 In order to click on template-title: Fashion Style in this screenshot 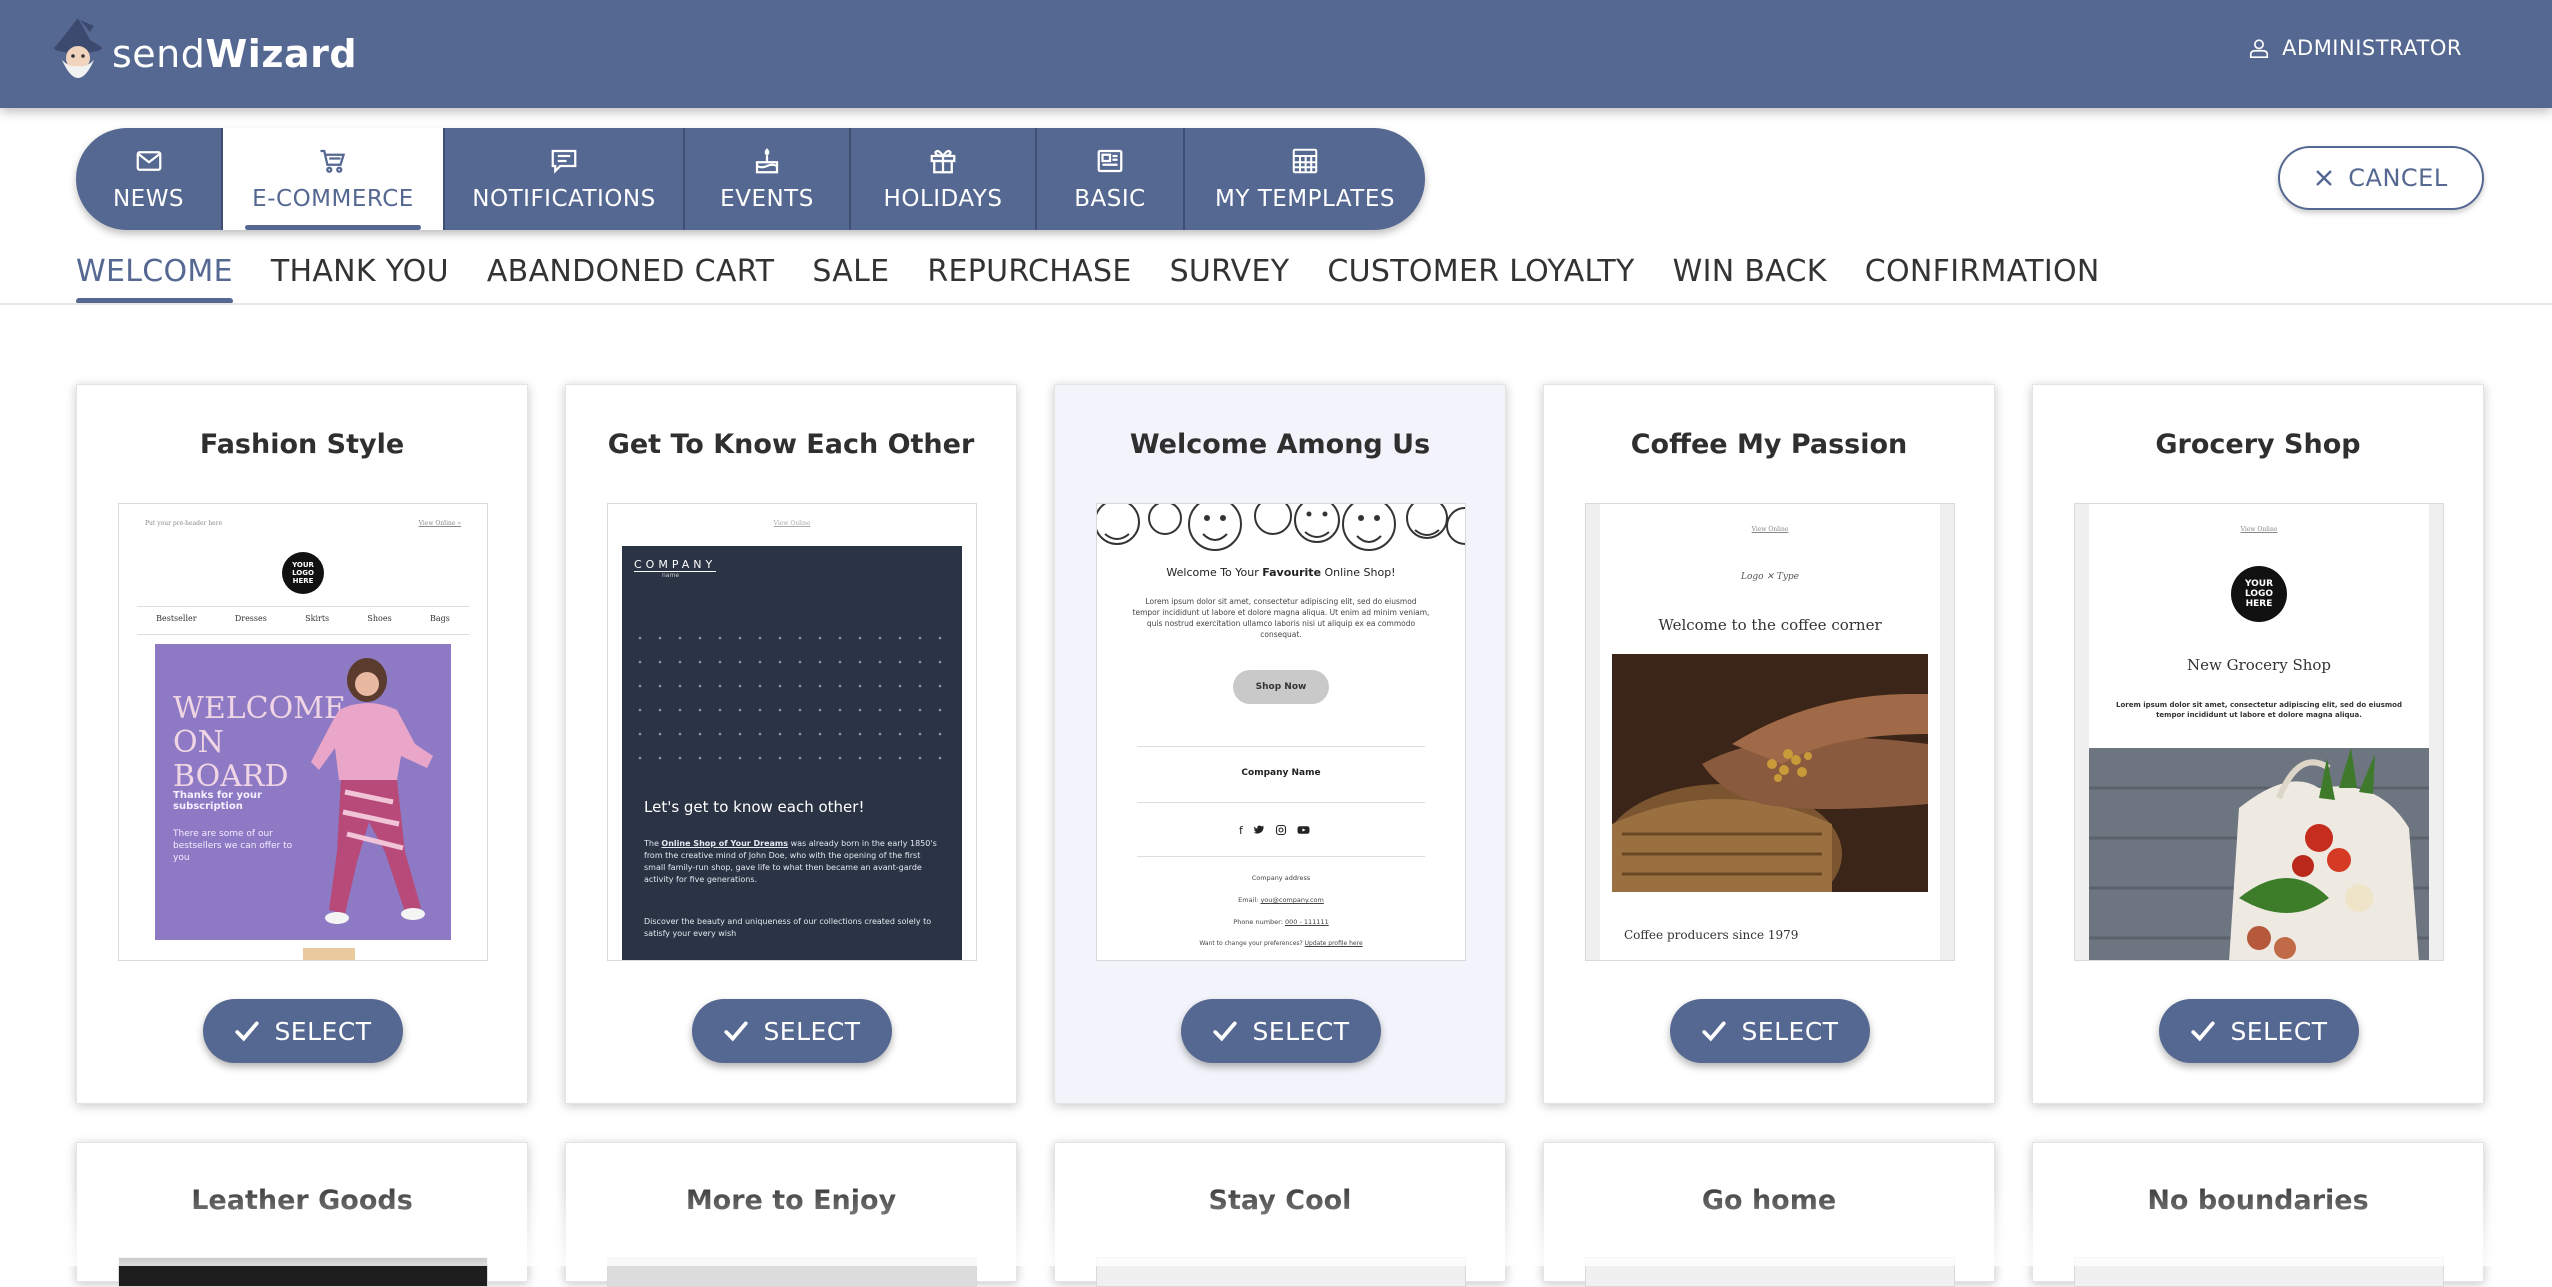, I will do `click(302, 444)`.